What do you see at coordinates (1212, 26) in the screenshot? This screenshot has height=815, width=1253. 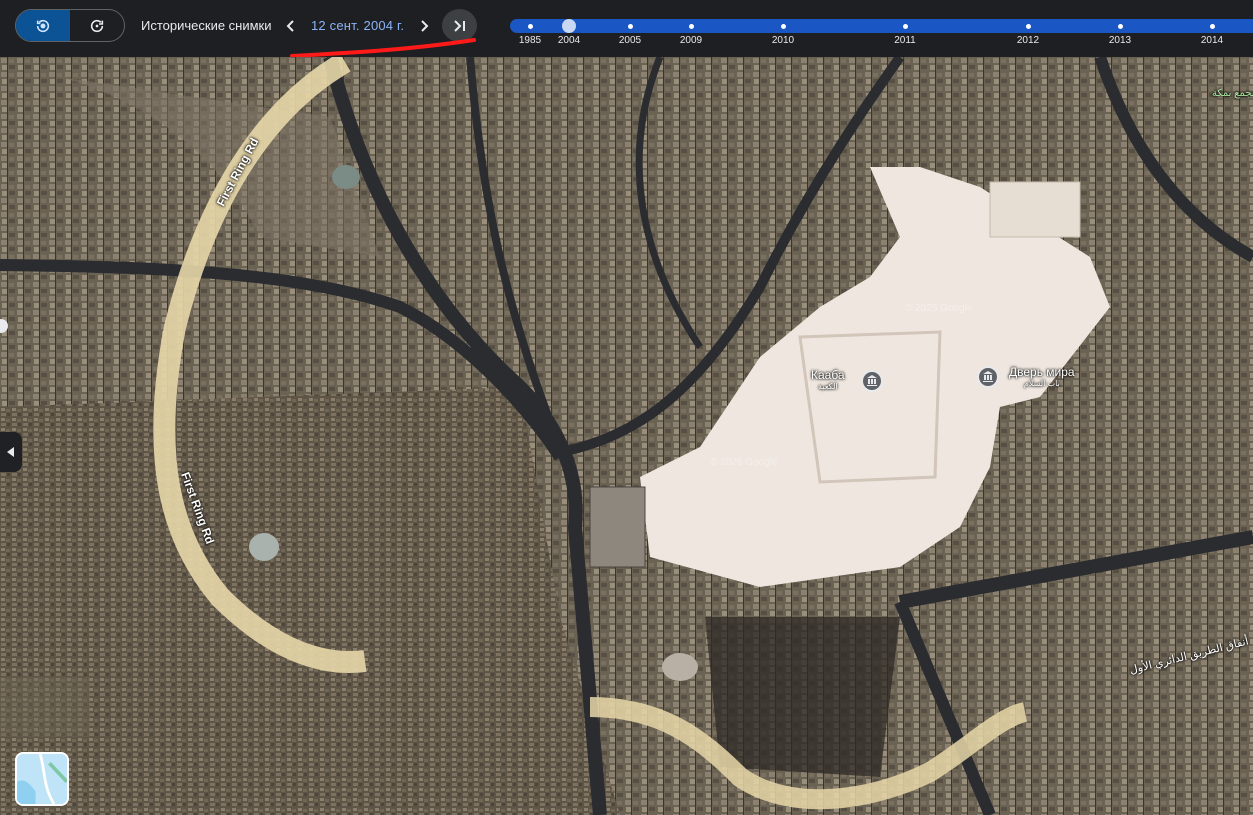 I see `timeline-tick-2014` at bounding box center [1212, 26].